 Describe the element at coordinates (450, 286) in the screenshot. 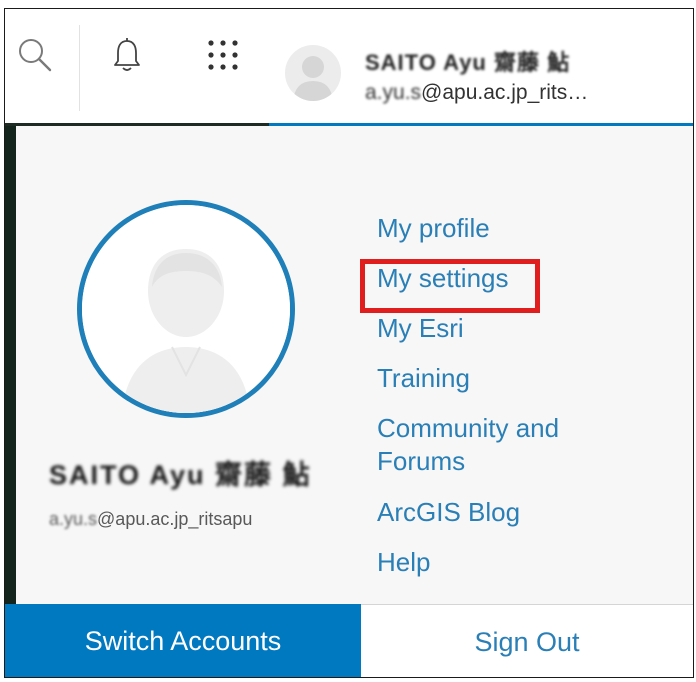

I see `settings-highlight-box` at that location.